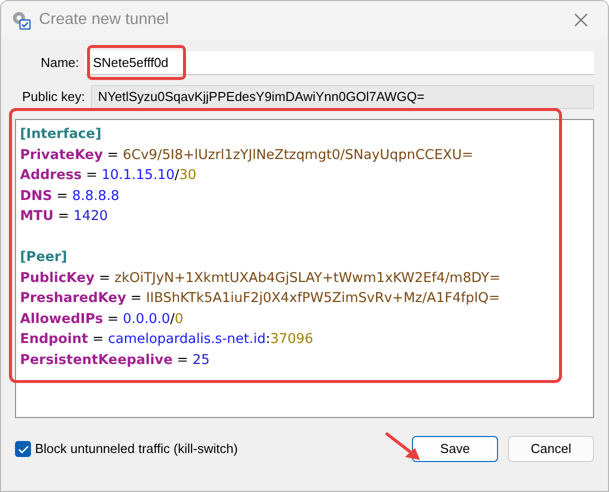  What do you see at coordinates (136, 449) in the screenshot?
I see `kill-switch-label: Block untunneled traffic (kill-switch)` at bounding box center [136, 449].